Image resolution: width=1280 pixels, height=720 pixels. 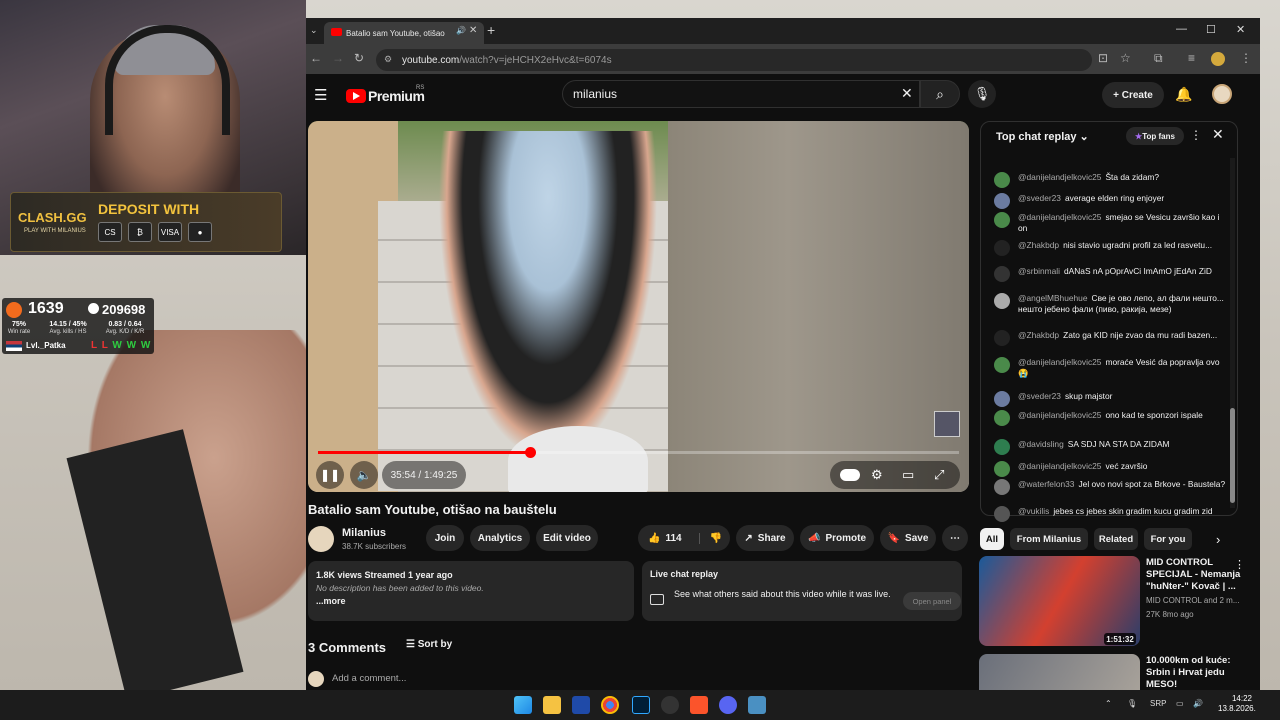 I want to click on tray-mic-icon: 🎙, so click(x=1132, y=703).